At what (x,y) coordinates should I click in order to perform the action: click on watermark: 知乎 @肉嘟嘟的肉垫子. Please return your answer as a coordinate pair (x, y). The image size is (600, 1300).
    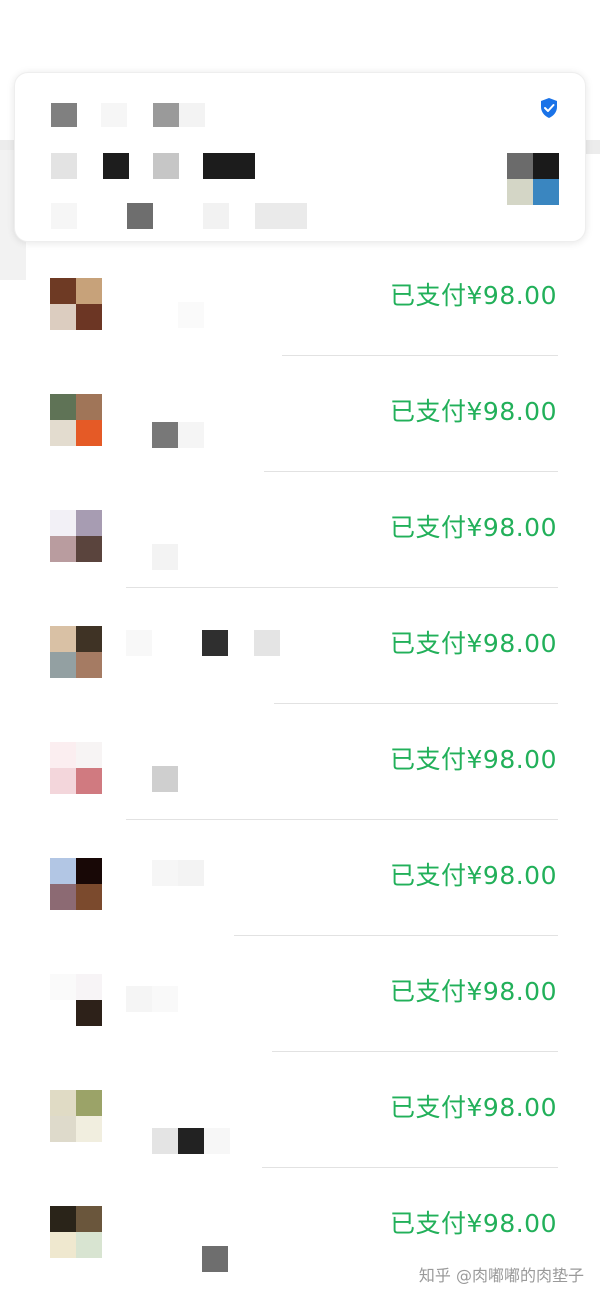
    Looking at the image, I should click on (501, 1275).